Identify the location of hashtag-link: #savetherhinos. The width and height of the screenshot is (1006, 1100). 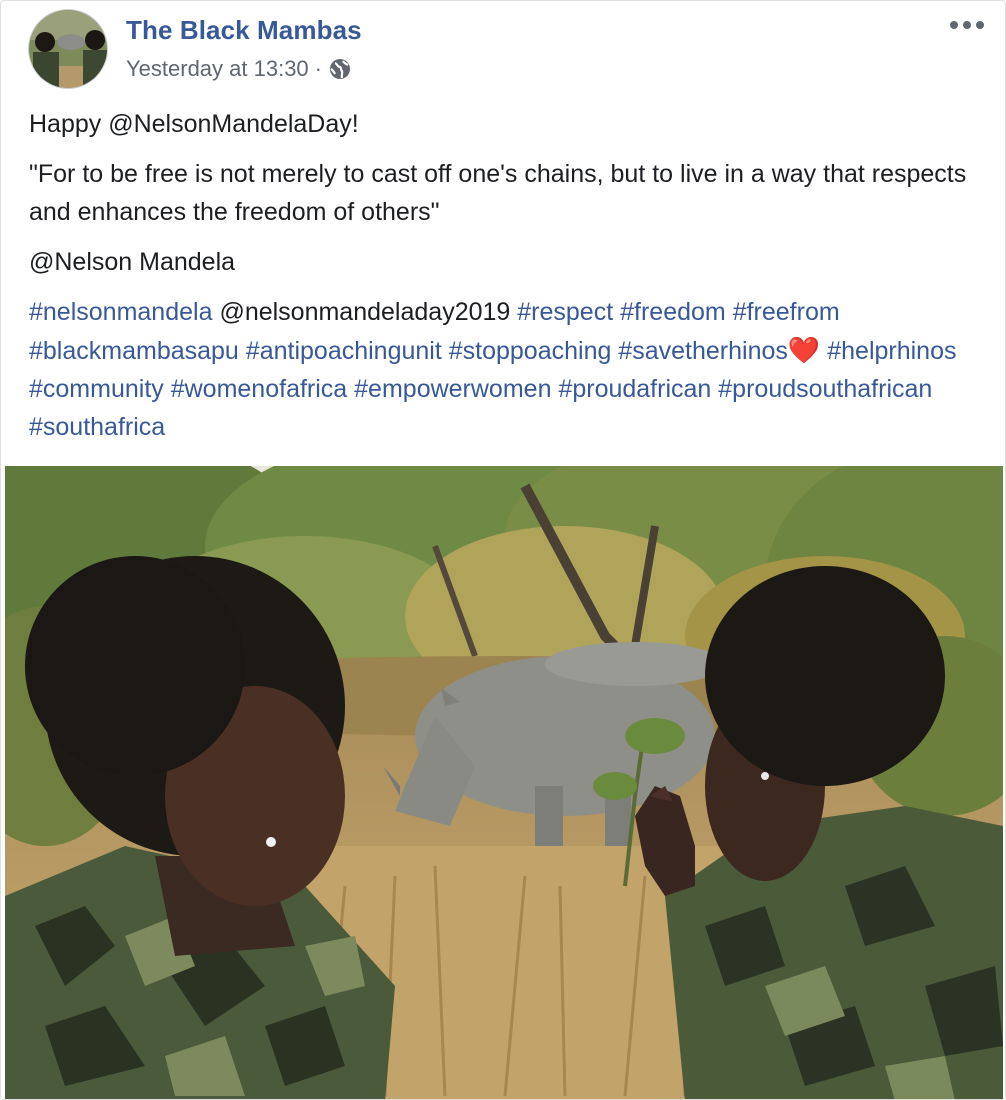
(703, 351).